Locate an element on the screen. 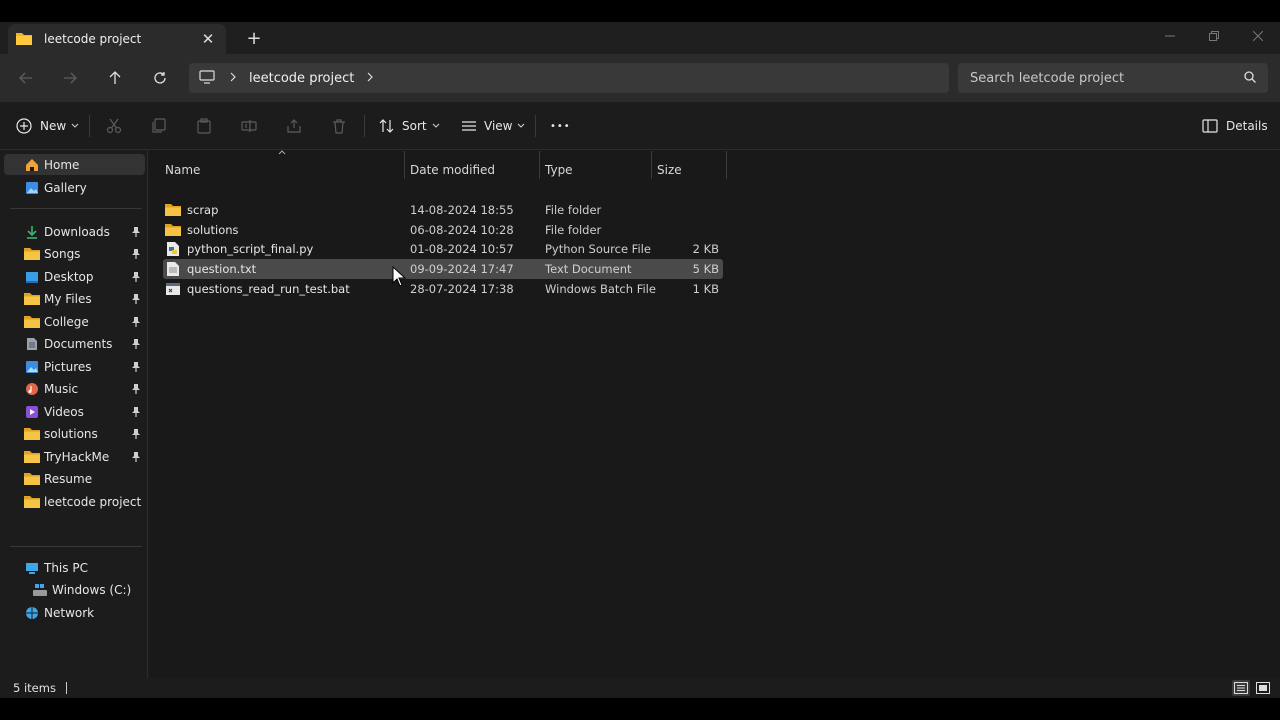 The width and height of the screenshot is (1280, 720). share-button is located at coordinates (294, 126).